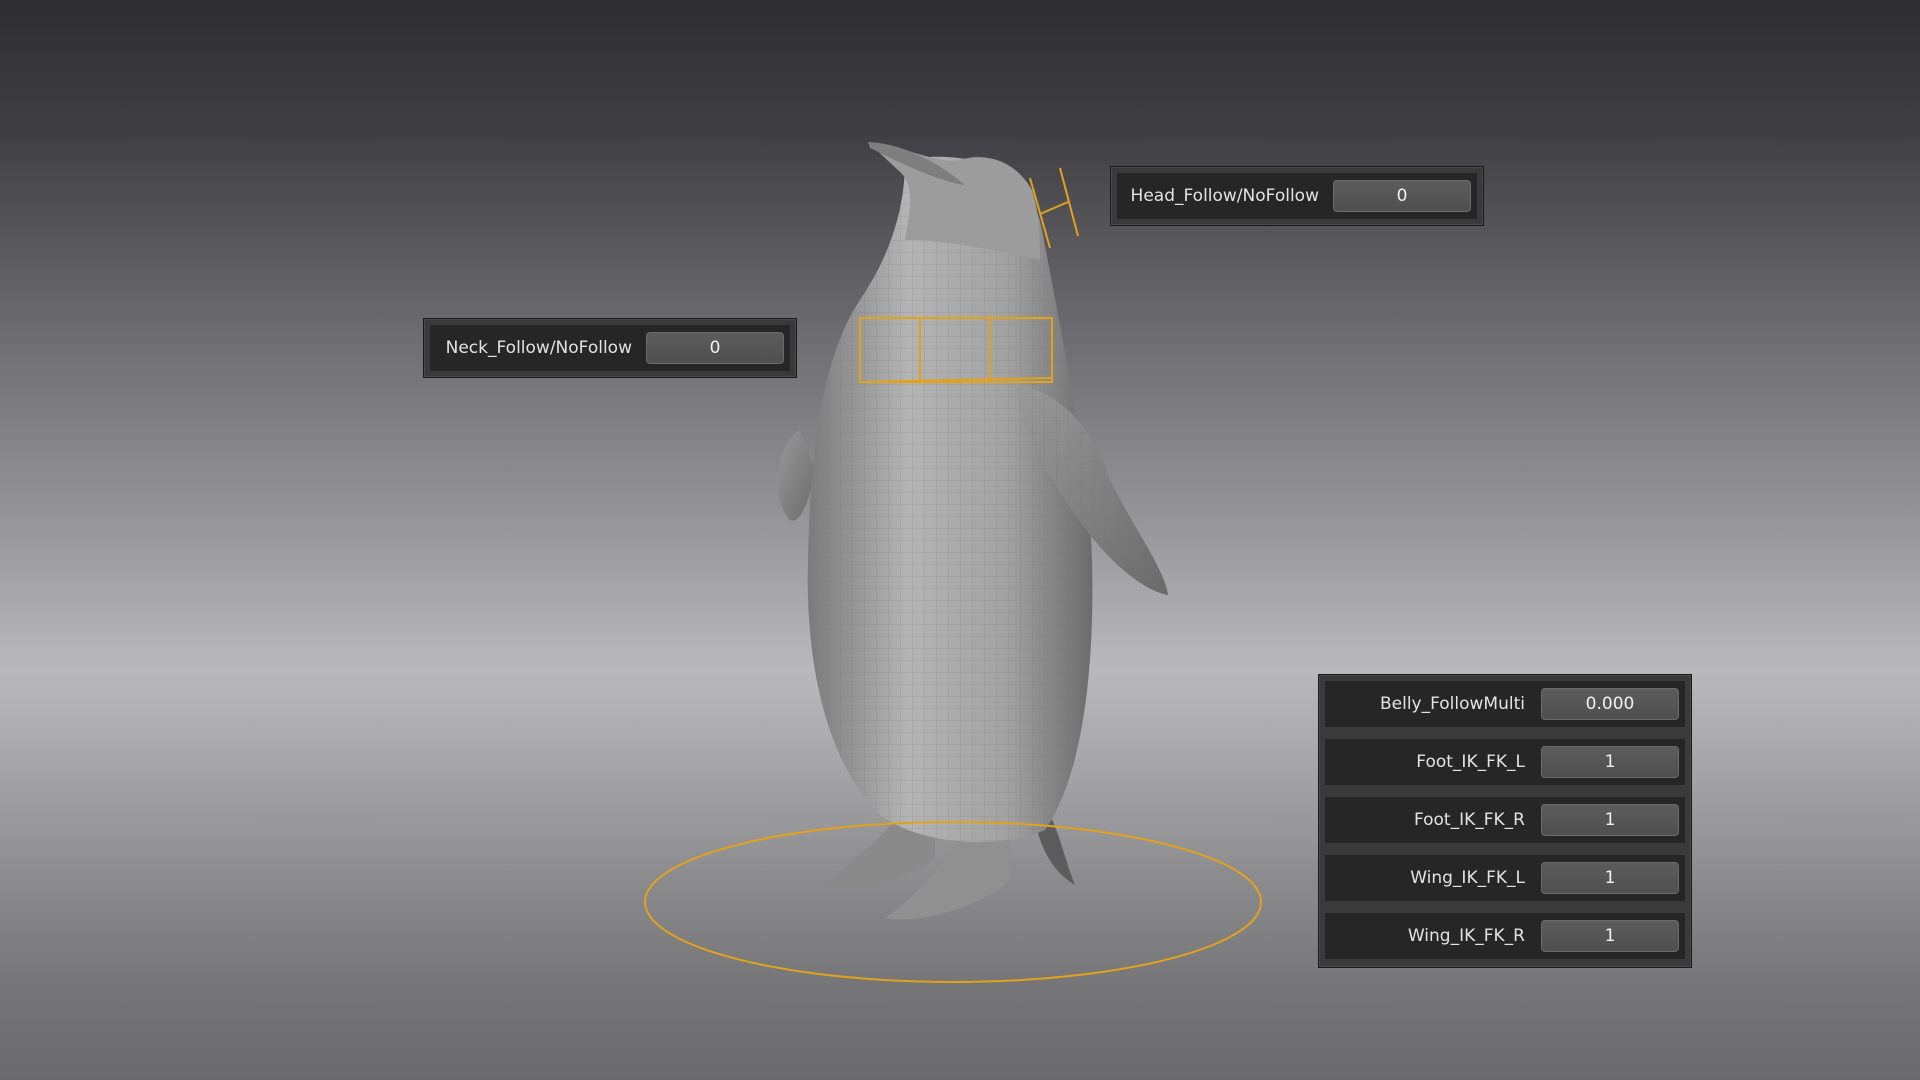 The height and width of the screenshot is (1080, 1920). I want to click on neck-follow-field: 0, so click(715, 348).